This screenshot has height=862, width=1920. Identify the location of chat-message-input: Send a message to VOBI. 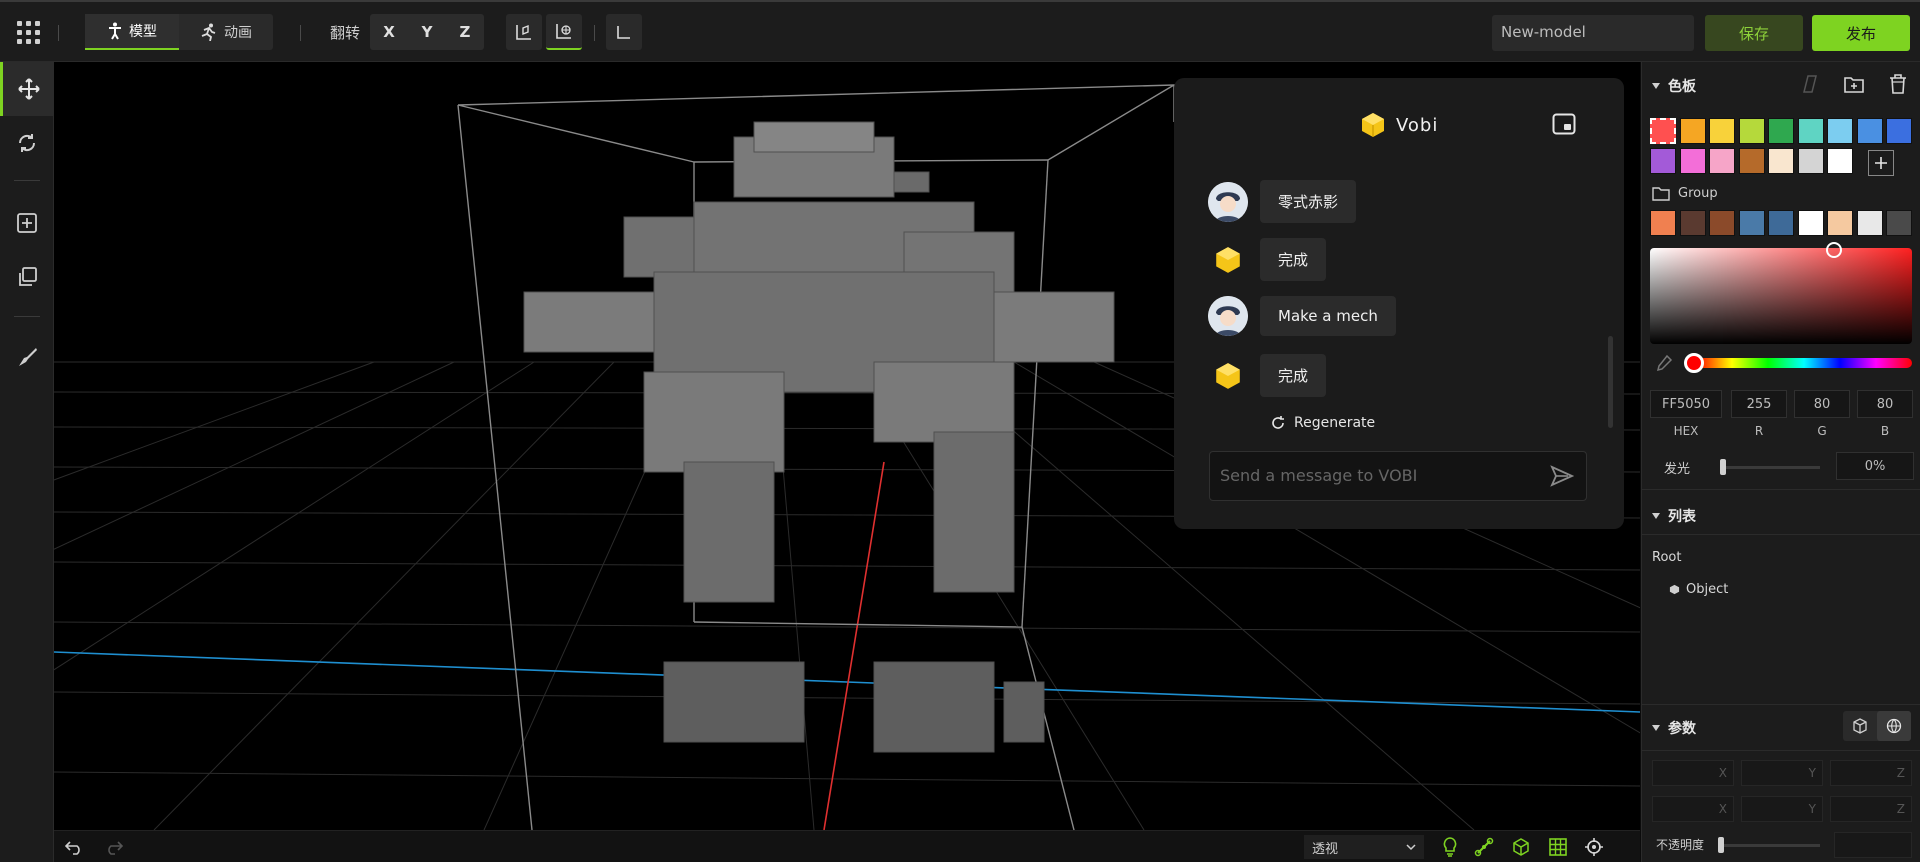
(1398, 476).